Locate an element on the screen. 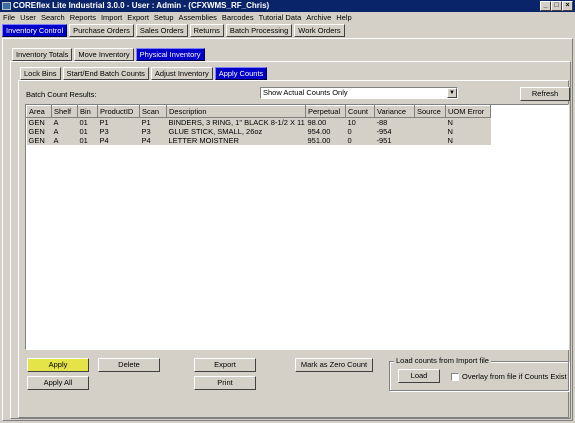  cell-perpetual: 951.00 is located at coordinates (325, 140).